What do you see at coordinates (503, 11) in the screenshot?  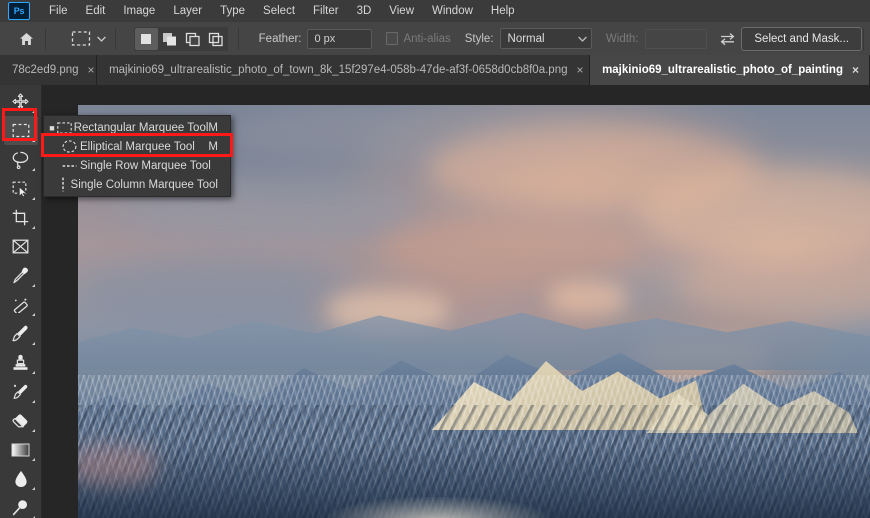 I see `menu-item-help: Help` at bounding box center [503, 11].